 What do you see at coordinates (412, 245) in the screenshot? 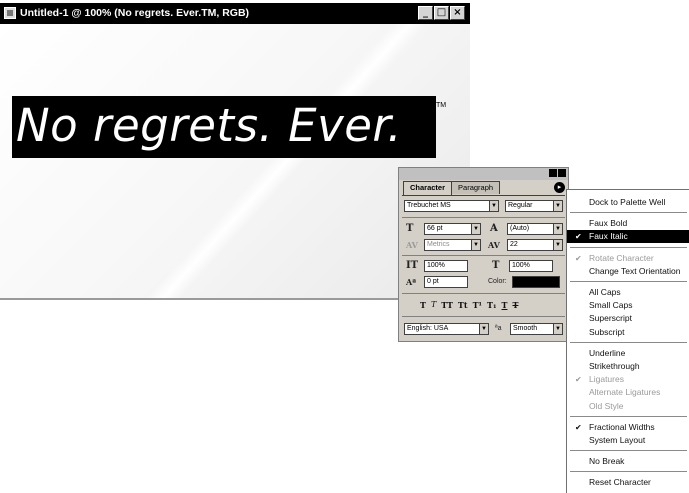
I see `kerning-icon: AV` at bounding box center [412, 245].